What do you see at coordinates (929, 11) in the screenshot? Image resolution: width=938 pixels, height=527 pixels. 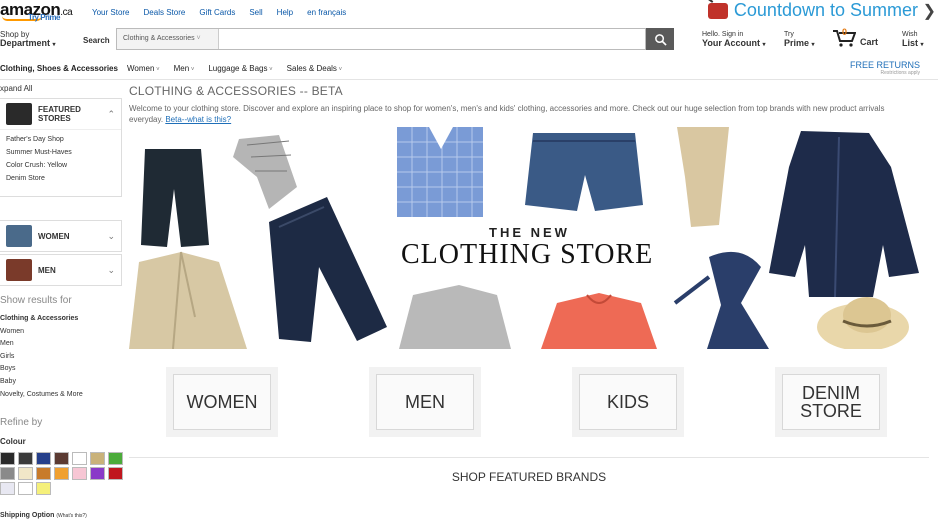 I see `chevron-right-icon: ❯` at bounding box center [929, 11].